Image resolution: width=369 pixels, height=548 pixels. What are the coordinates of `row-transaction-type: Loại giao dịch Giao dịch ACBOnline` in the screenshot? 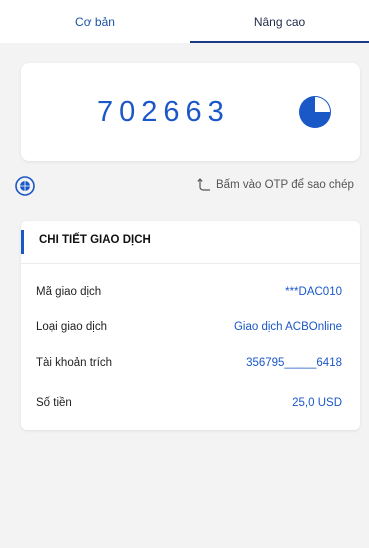 It's located at (190, 327).